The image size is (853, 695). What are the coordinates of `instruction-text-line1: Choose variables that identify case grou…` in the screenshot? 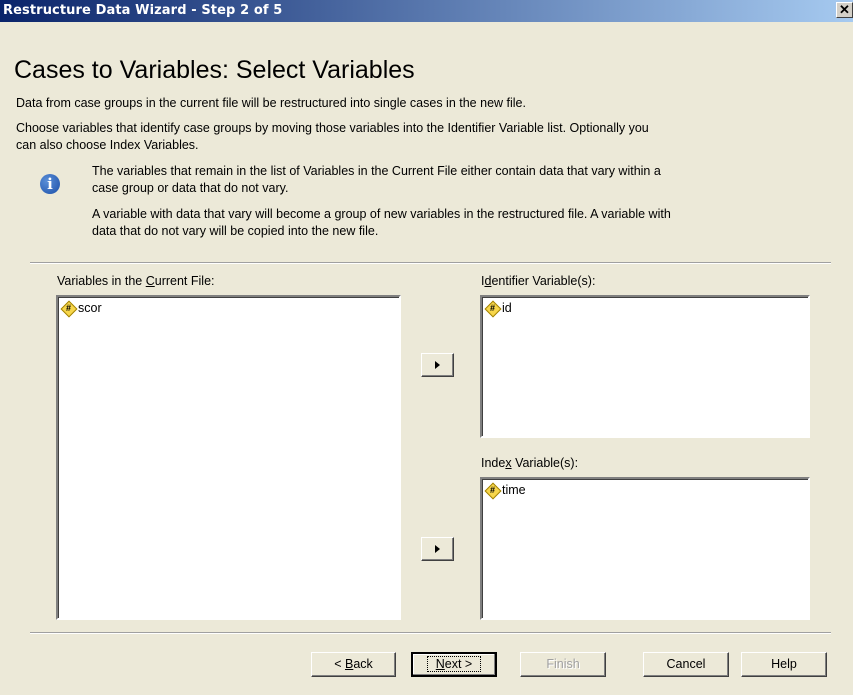 It's located at (332, 128).